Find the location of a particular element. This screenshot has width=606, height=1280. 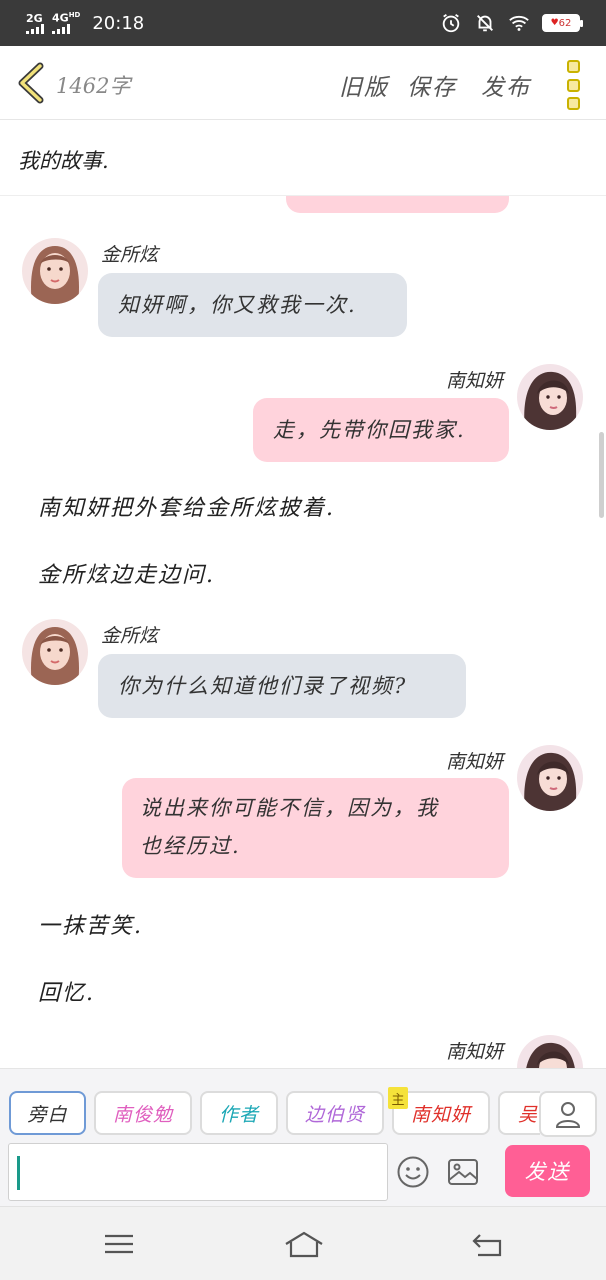

wifi-icon is located at coordinates (519, 23).